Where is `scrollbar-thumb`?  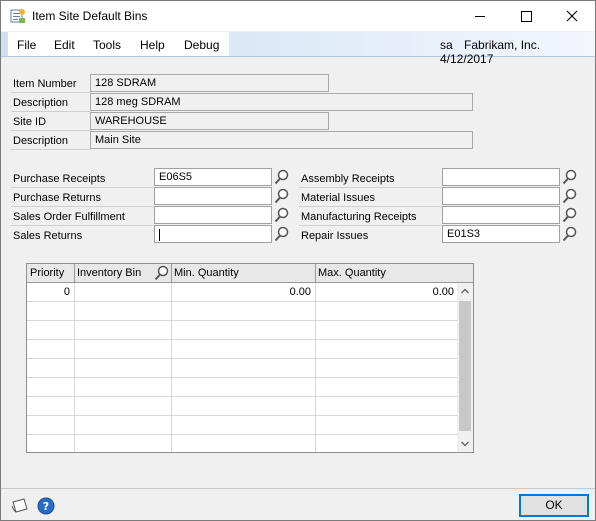
scrollbar-thumb is located at coordinates (465, 366).